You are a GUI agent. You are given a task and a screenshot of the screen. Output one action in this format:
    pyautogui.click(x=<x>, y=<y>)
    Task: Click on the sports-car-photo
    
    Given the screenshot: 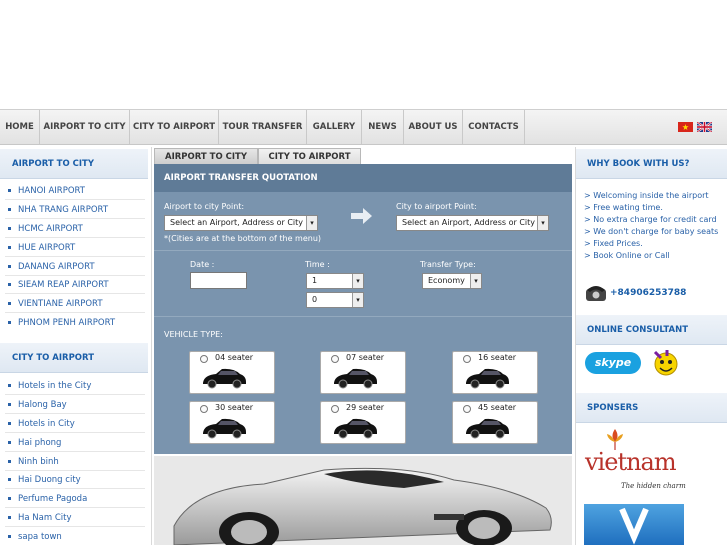 What is the action you would take?
    pyautogui.click(x=363, y=500)
    